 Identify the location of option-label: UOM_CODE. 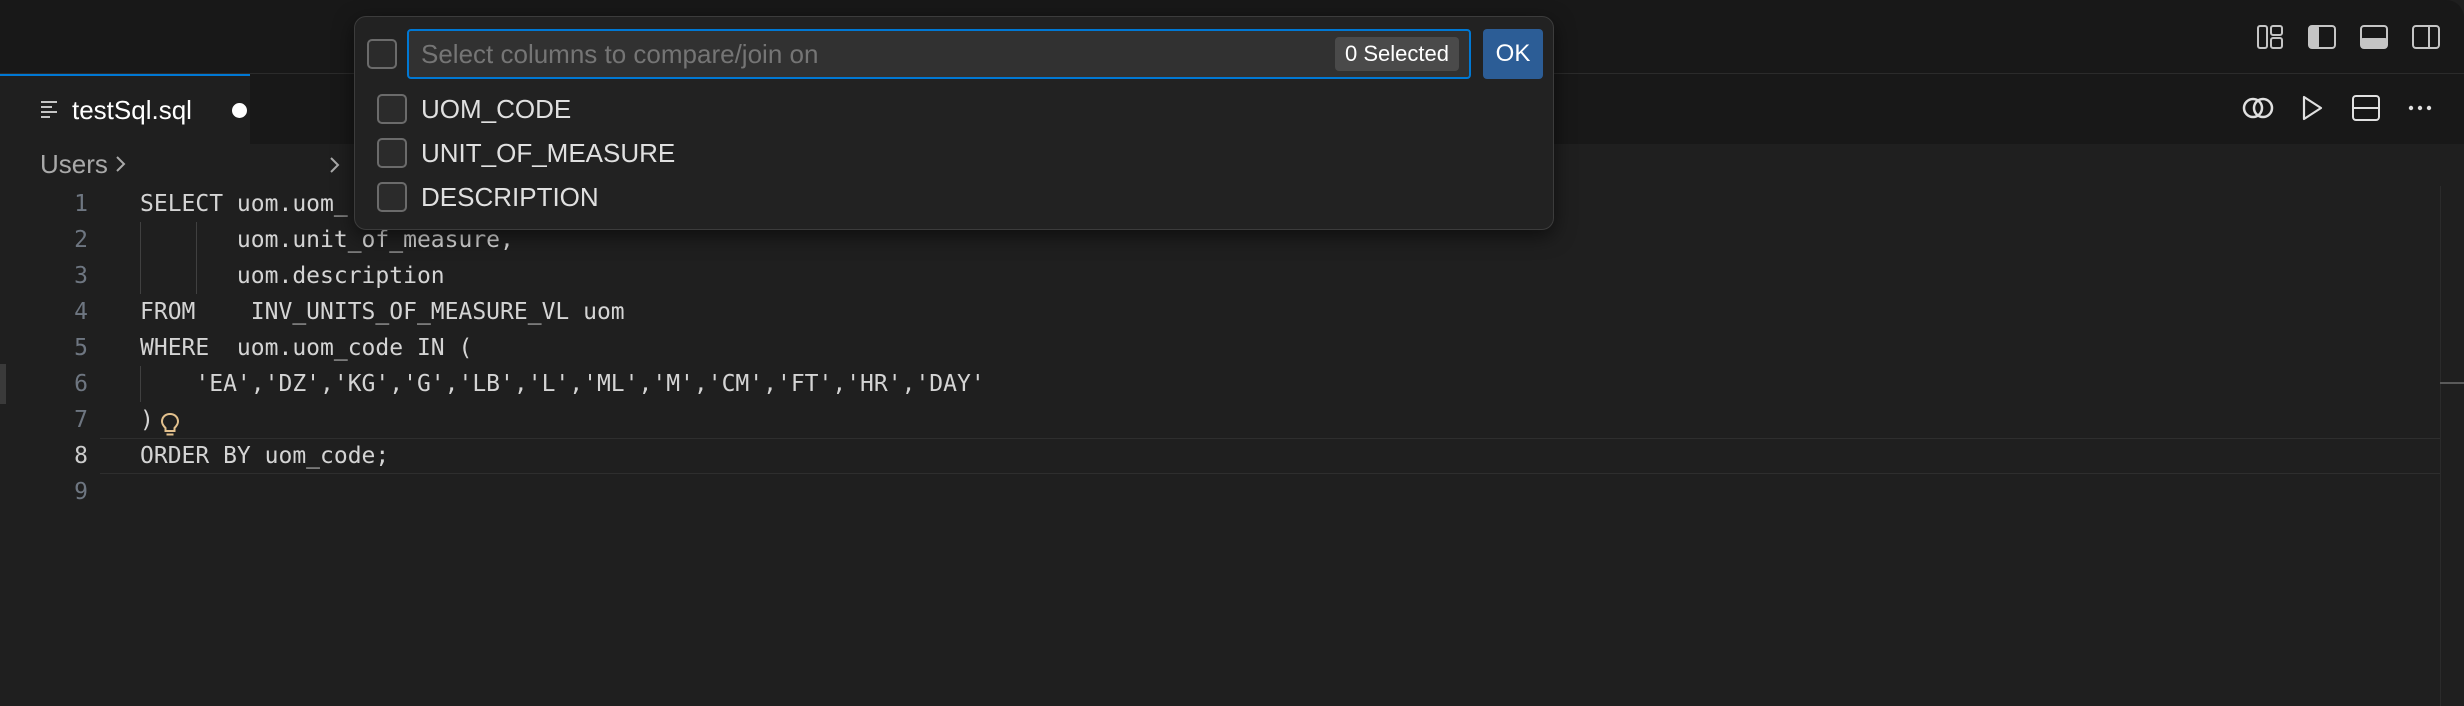
(496, 108).